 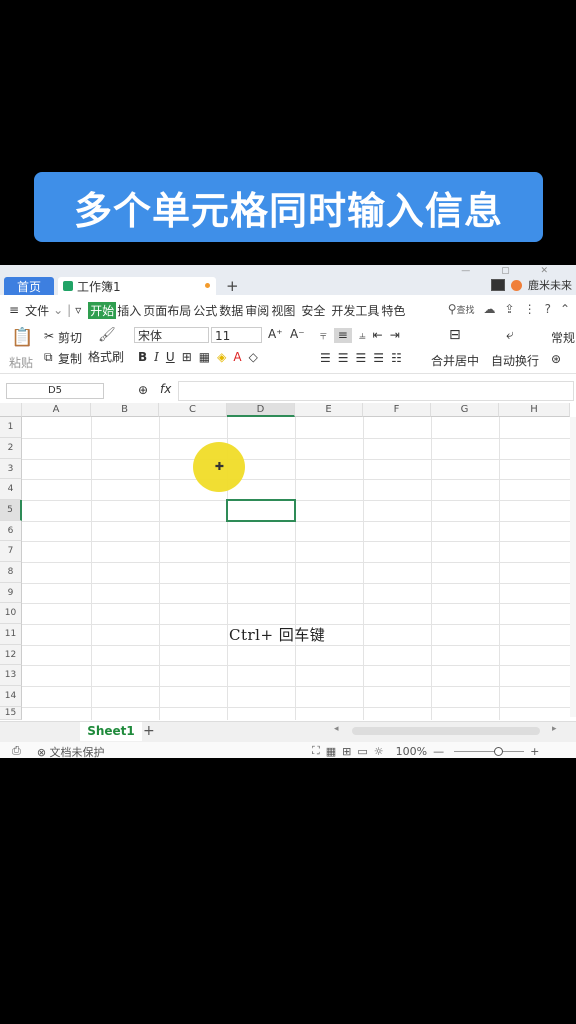 What do you see at coordinates (125, 410) in the screenshot?
I see `column-header: B` at bounding box center [125, 410].